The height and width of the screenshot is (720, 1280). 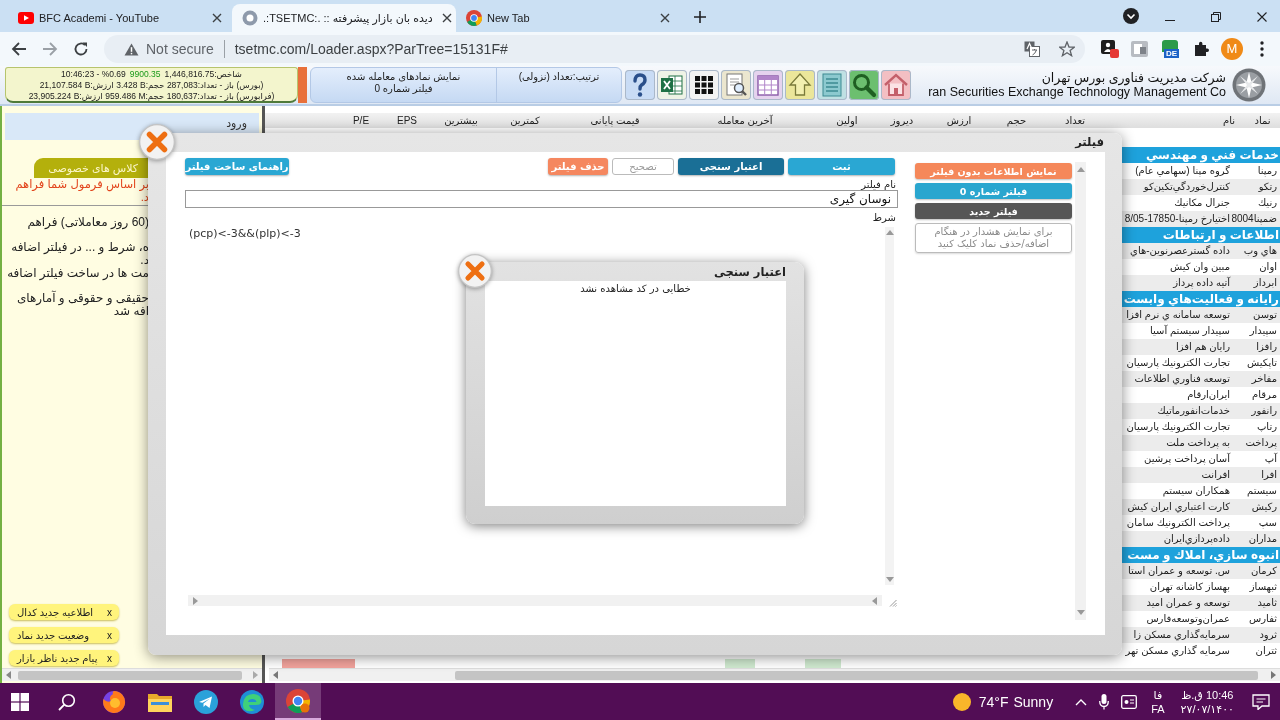 What do you see at coordinates (1273, 675) in the screenshot?
I see `right-arrow-icon` at bounding box center [1273, 675].